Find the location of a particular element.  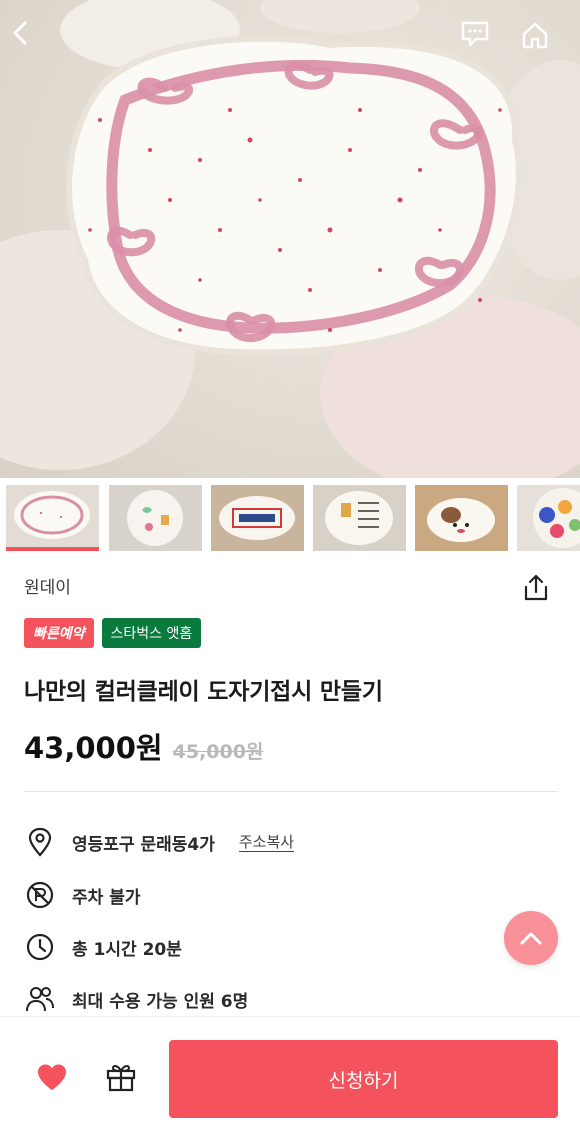

original-price: 45,000원 is located at coordinates (218, 752).